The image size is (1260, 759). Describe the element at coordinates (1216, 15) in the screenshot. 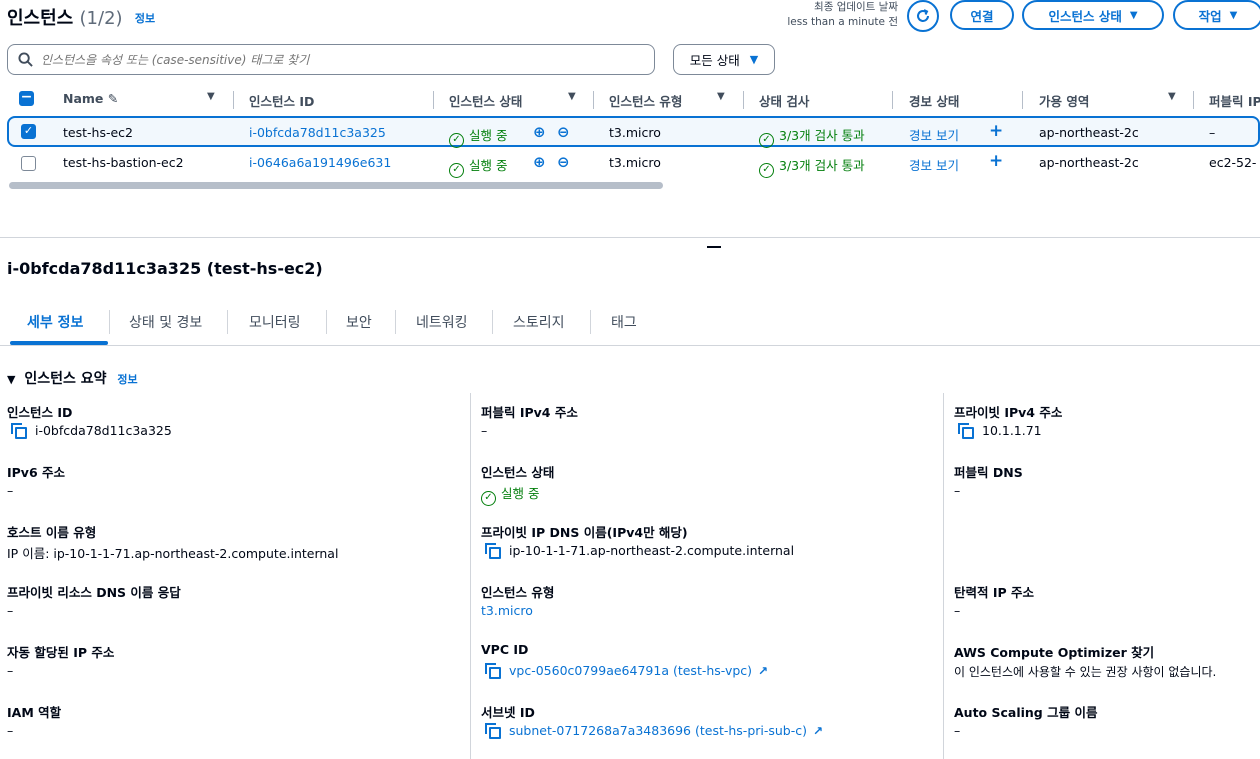

I see `actions-button: 작업 ▼` at that location.